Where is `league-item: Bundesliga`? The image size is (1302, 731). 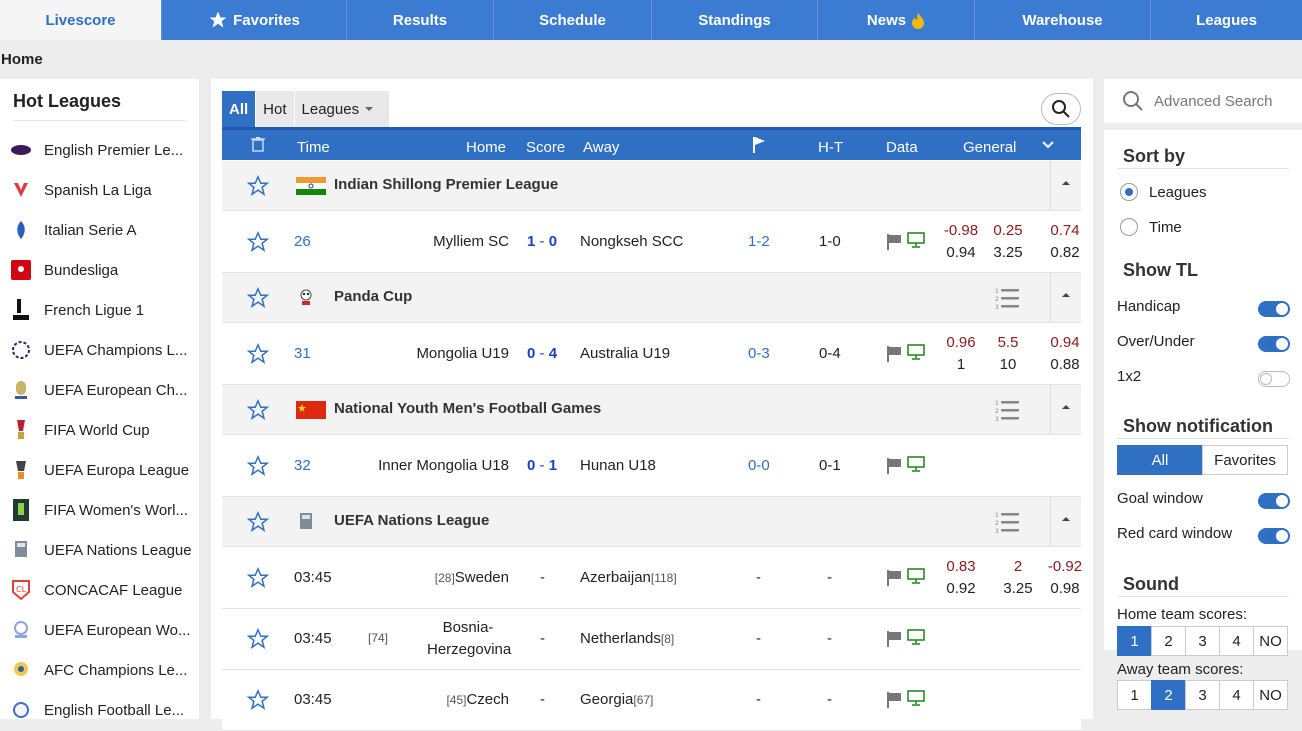
league-item: Bundesliga is located at coordinates (99, 270).